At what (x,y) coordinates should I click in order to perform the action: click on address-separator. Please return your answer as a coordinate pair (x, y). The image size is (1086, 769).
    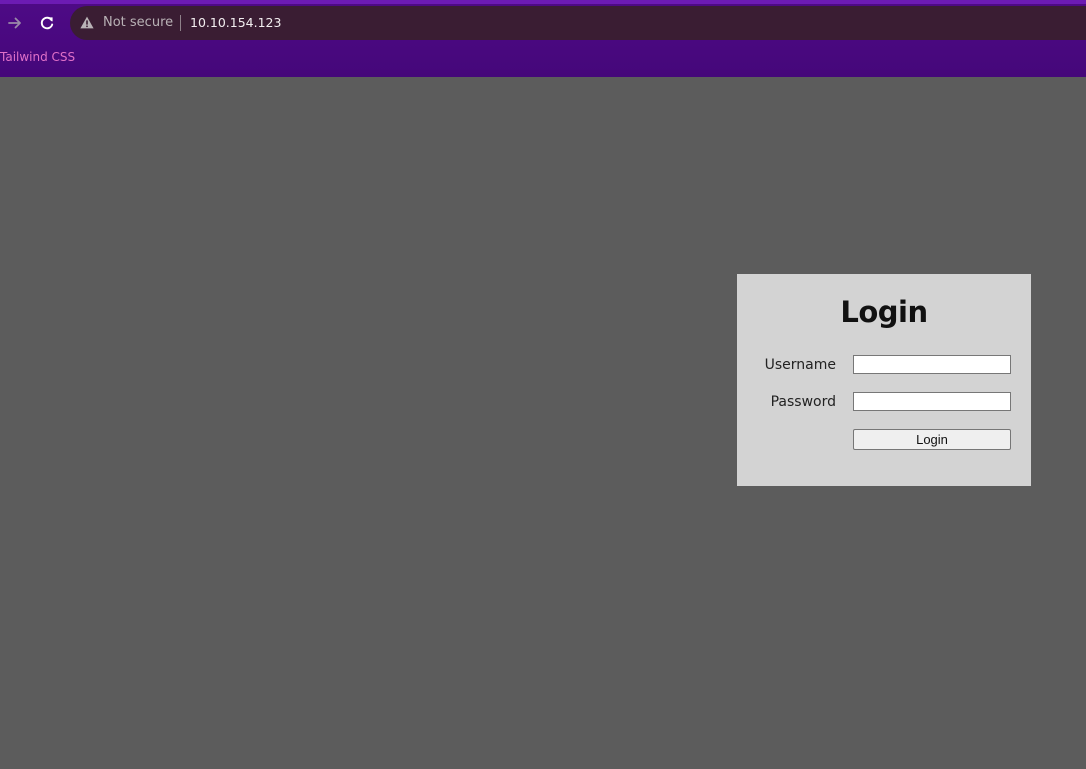
    Looking at the image, I should click on (180, 23).